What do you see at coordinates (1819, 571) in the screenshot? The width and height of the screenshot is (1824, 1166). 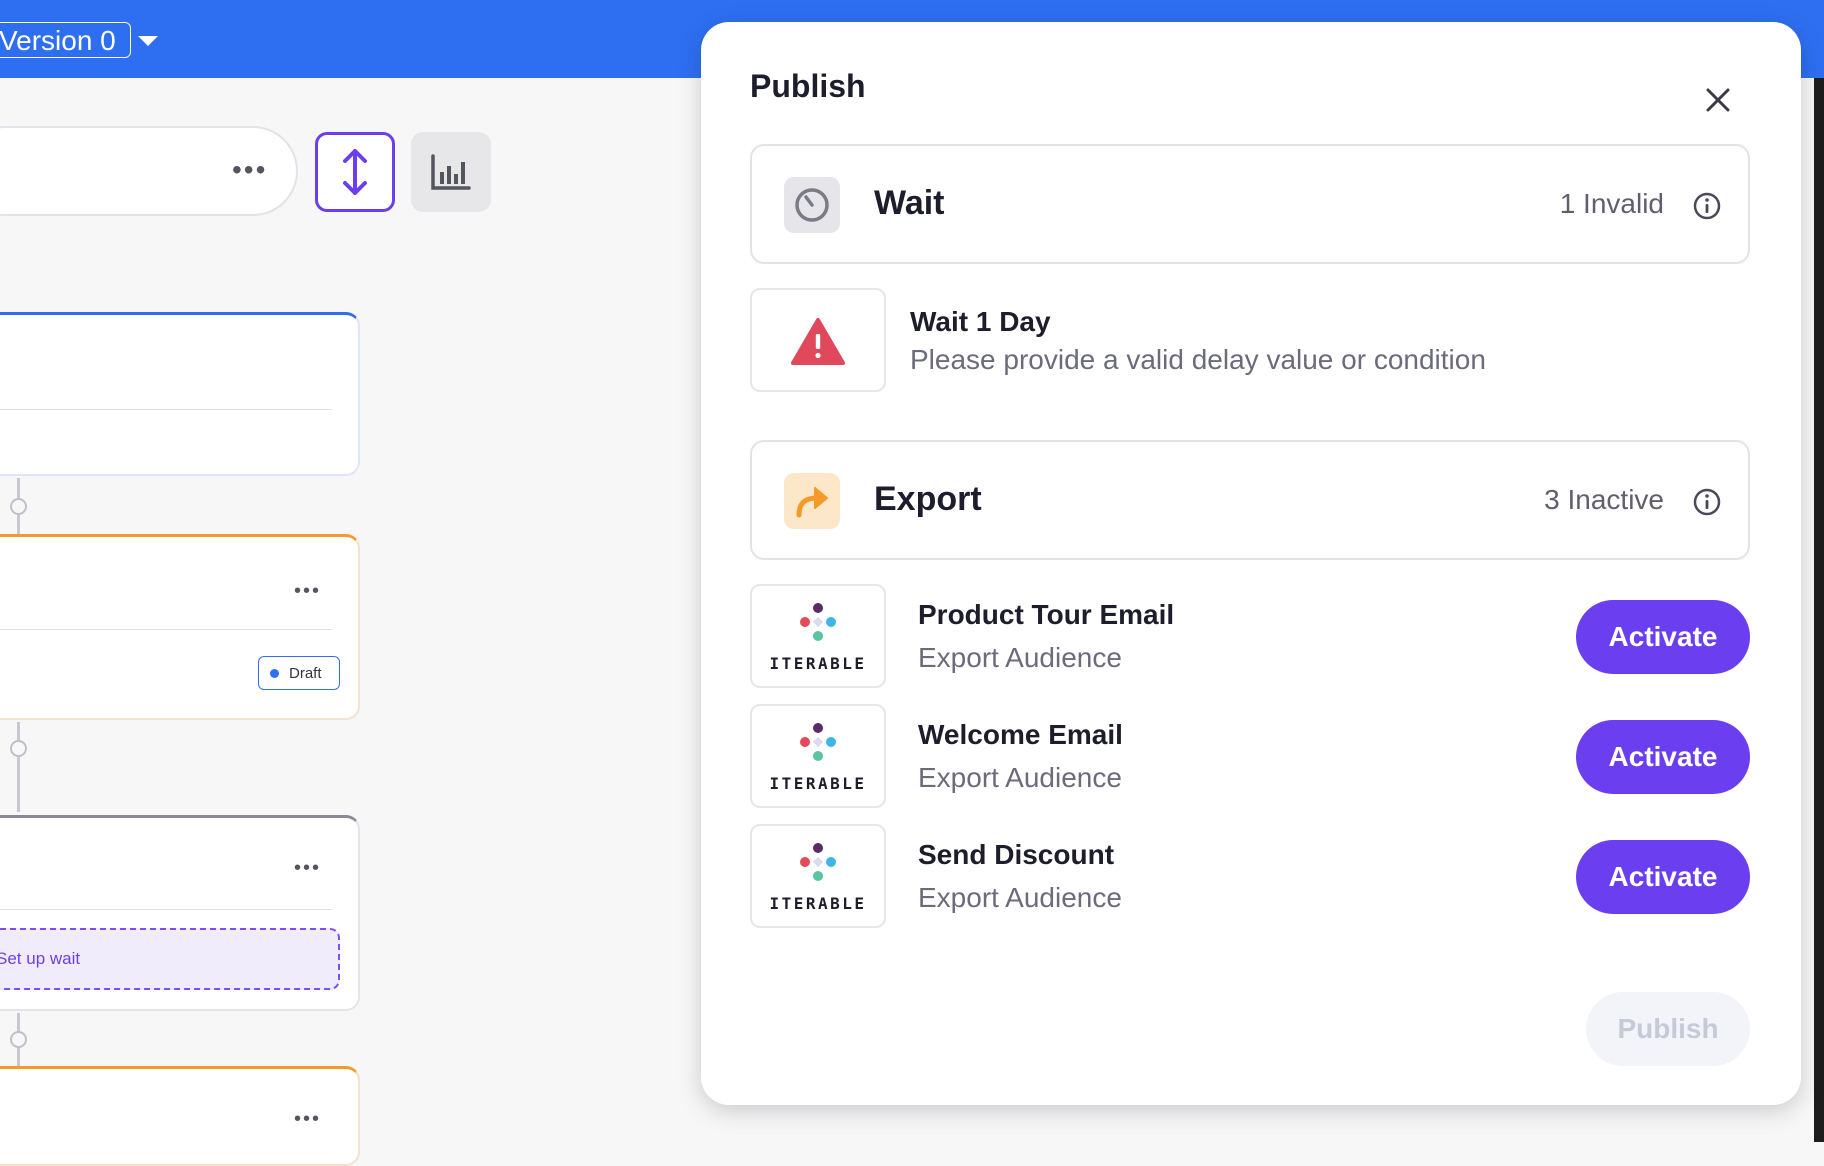 I see `window-edge` at bounding box center [1819, 571].